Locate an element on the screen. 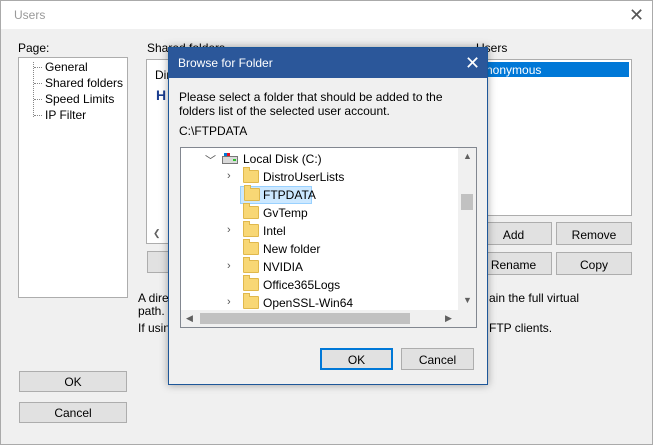 This screenshot has width=653, height=445. dialog-ok-label: OK is located at coordinates (356, 360).